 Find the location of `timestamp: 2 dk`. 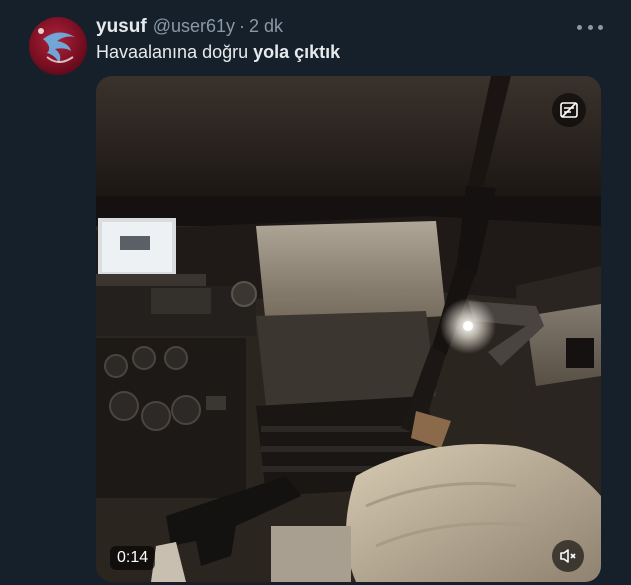

timestamp: 2 dk is located at coordinates (266, 26).